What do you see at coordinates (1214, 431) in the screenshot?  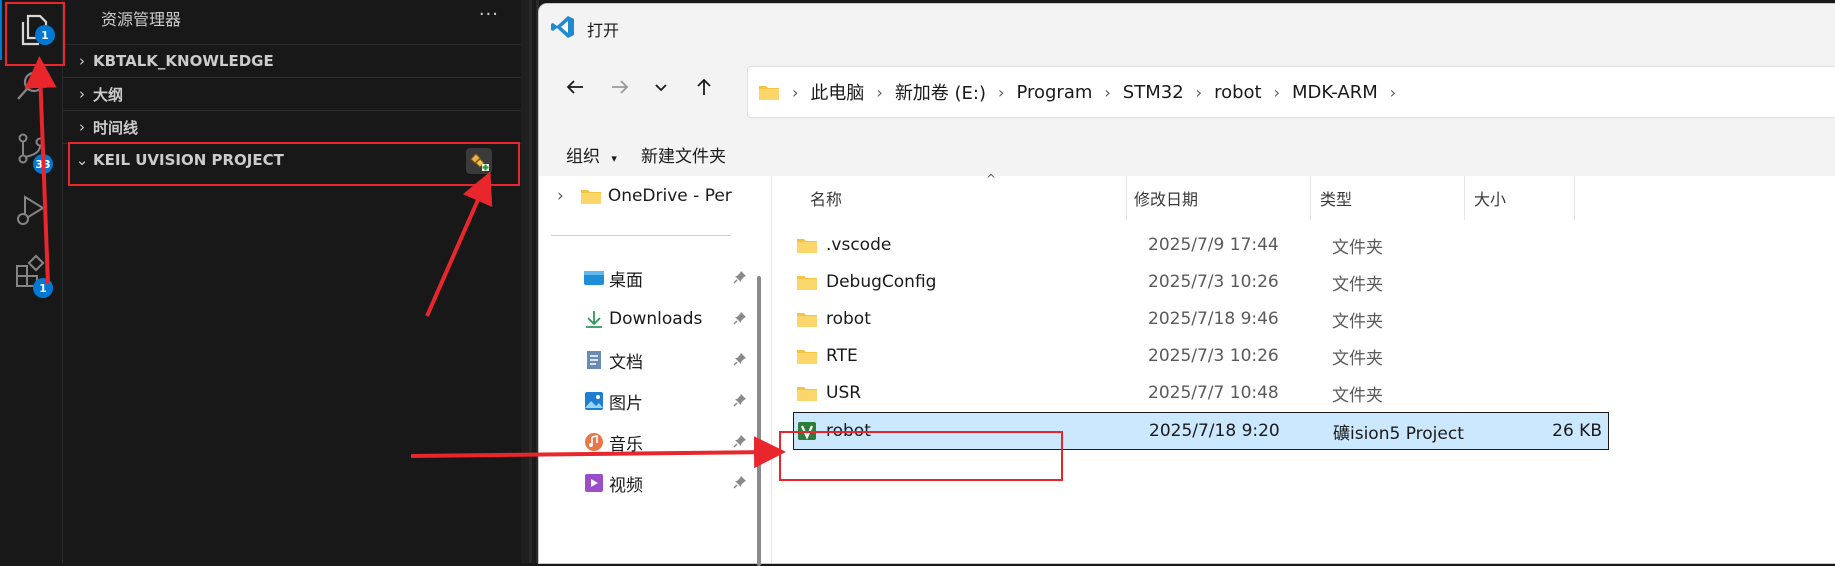 I see `file-date: 2025/7/18 9:20` at bounding box center [1214, 431].